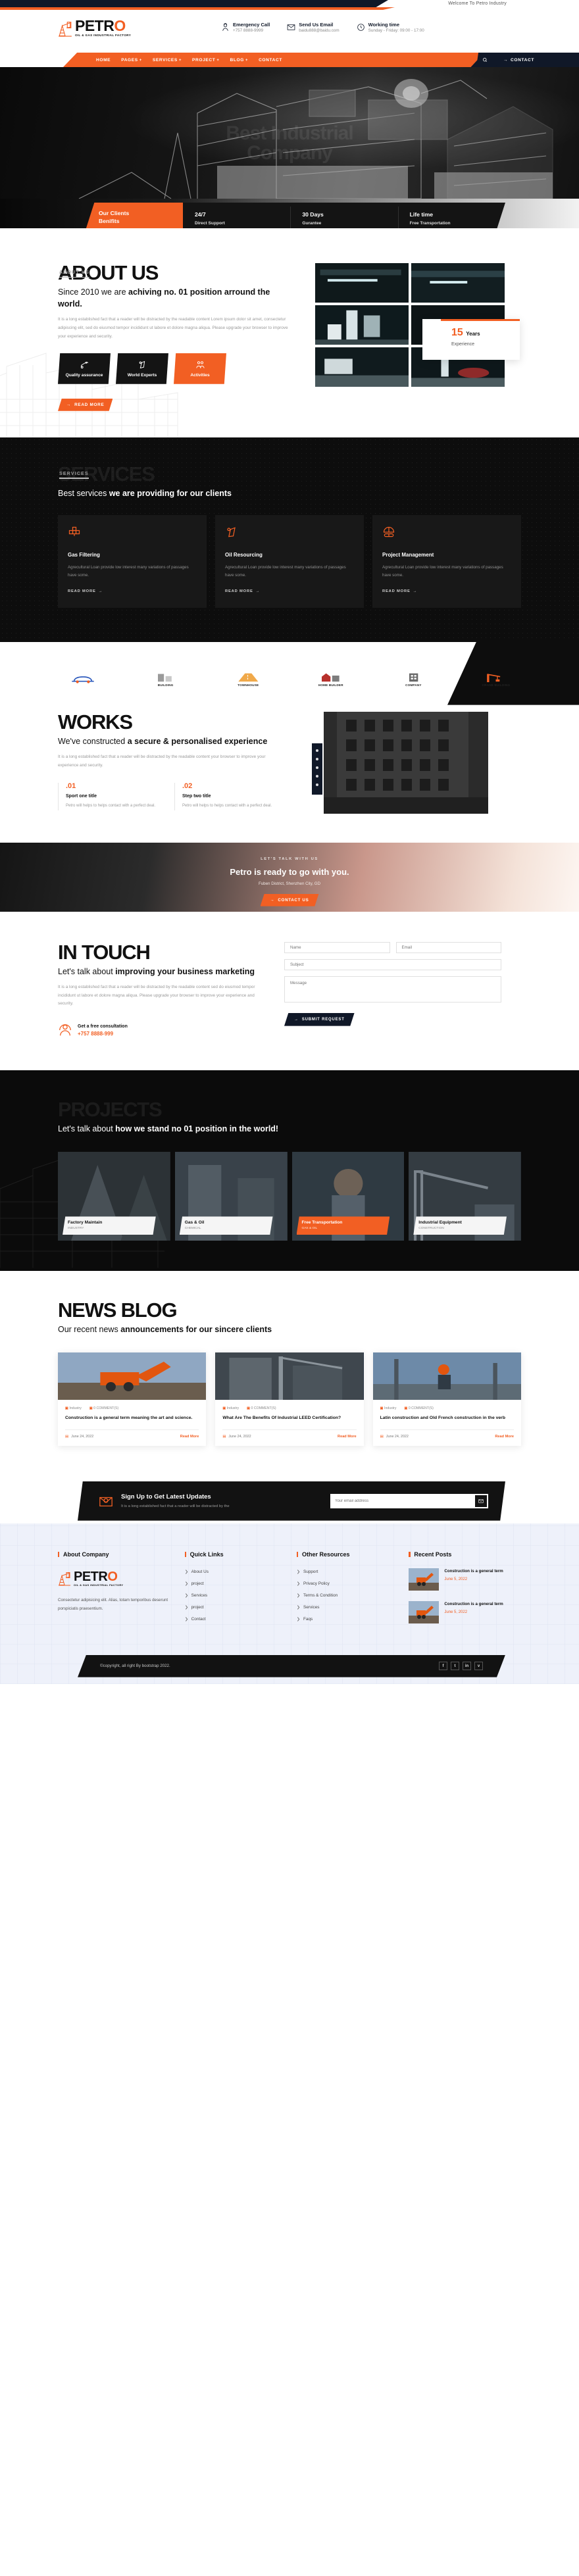  What do you see at coordinates (205, 60) in the screenshot?
I see `nav-item-project: PROJECT +` at bounding box center [205, 60].